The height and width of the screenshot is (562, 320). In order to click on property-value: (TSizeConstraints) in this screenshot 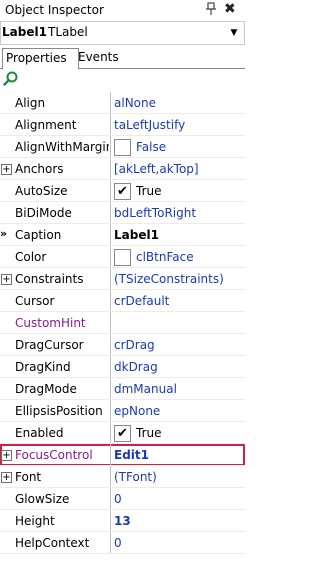, I will do `click(169, 279)`.